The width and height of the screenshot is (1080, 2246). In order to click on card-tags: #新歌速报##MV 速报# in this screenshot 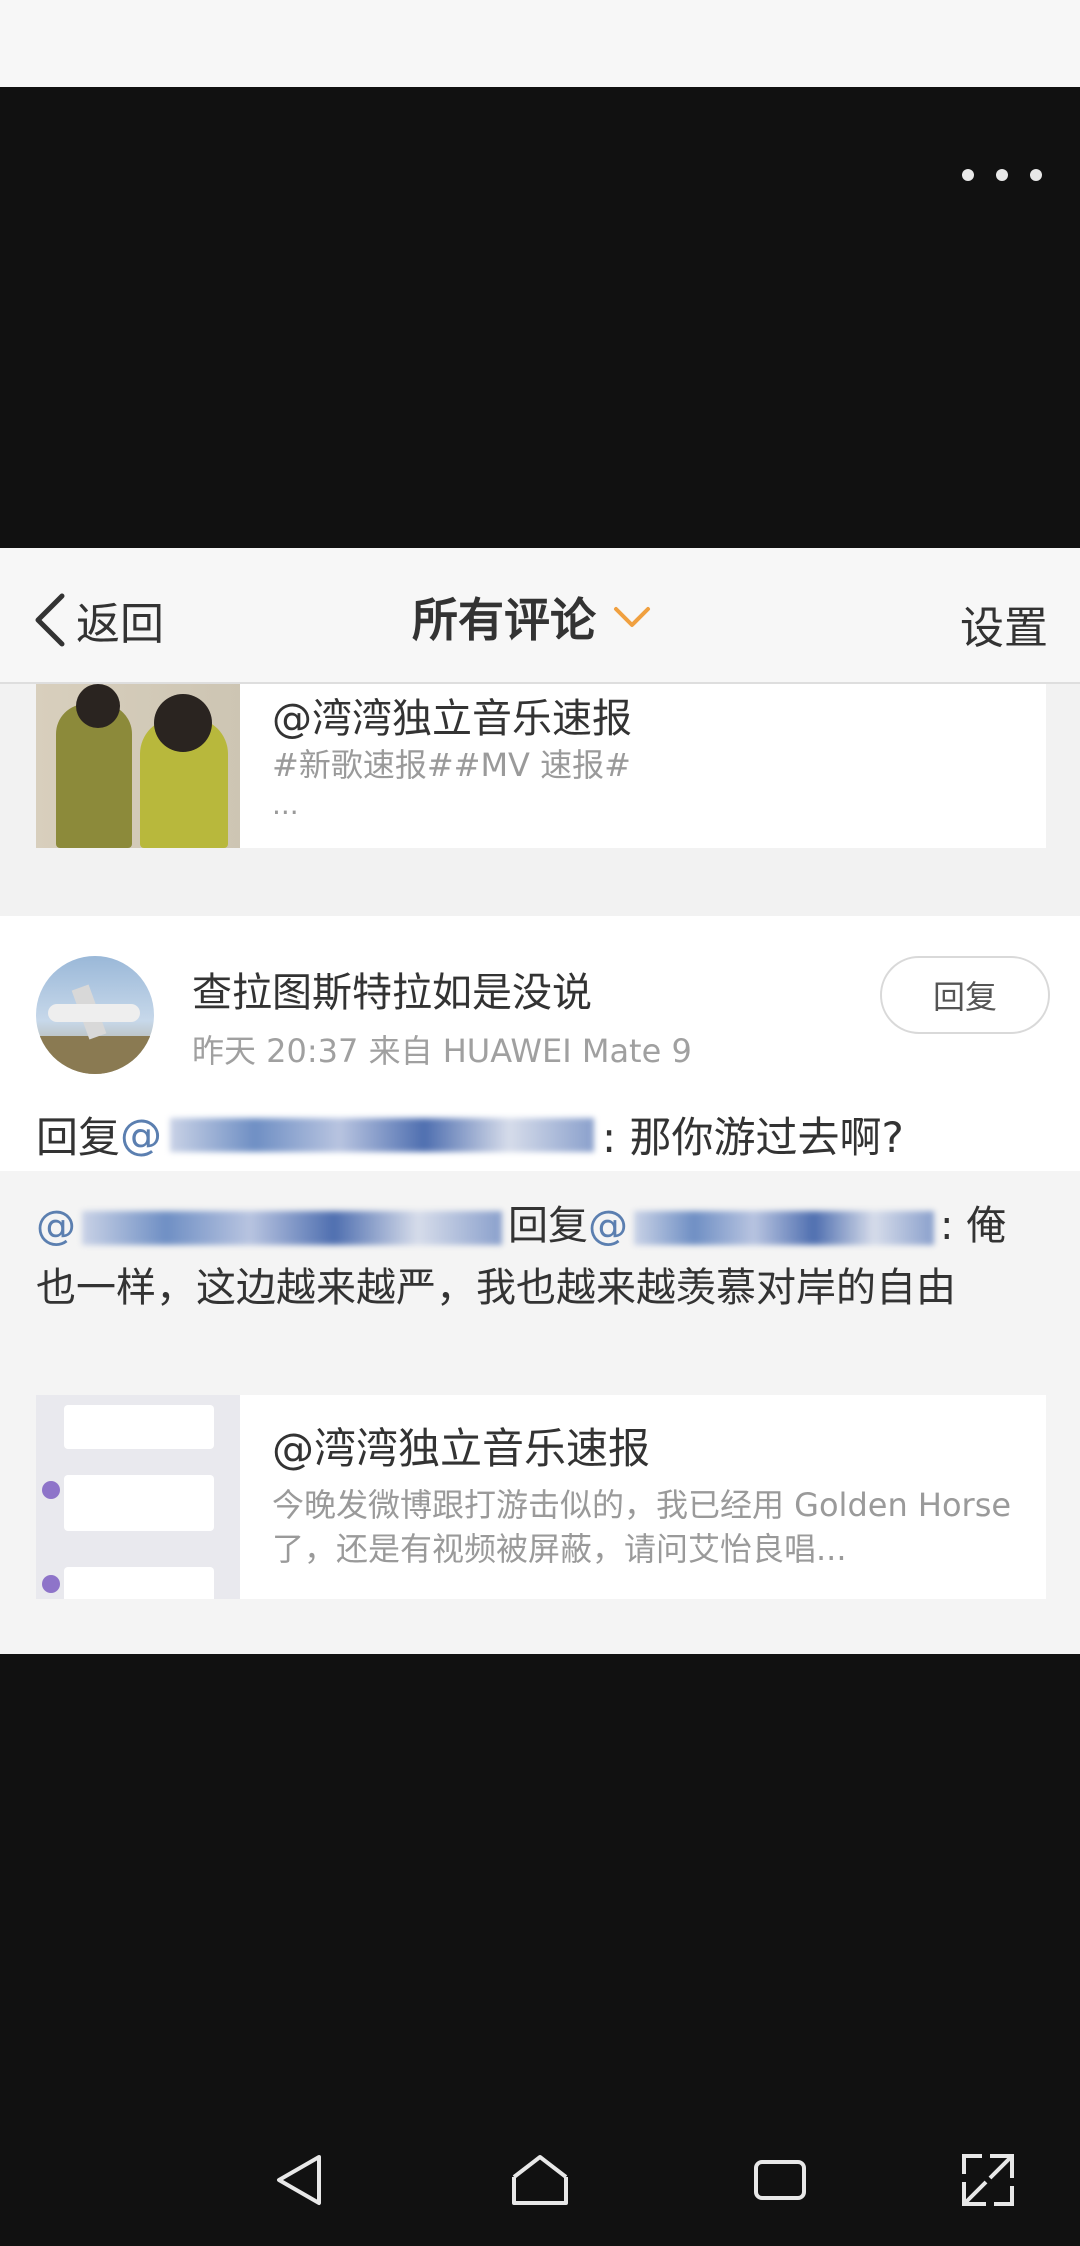, I will do `click(451, 765)`.